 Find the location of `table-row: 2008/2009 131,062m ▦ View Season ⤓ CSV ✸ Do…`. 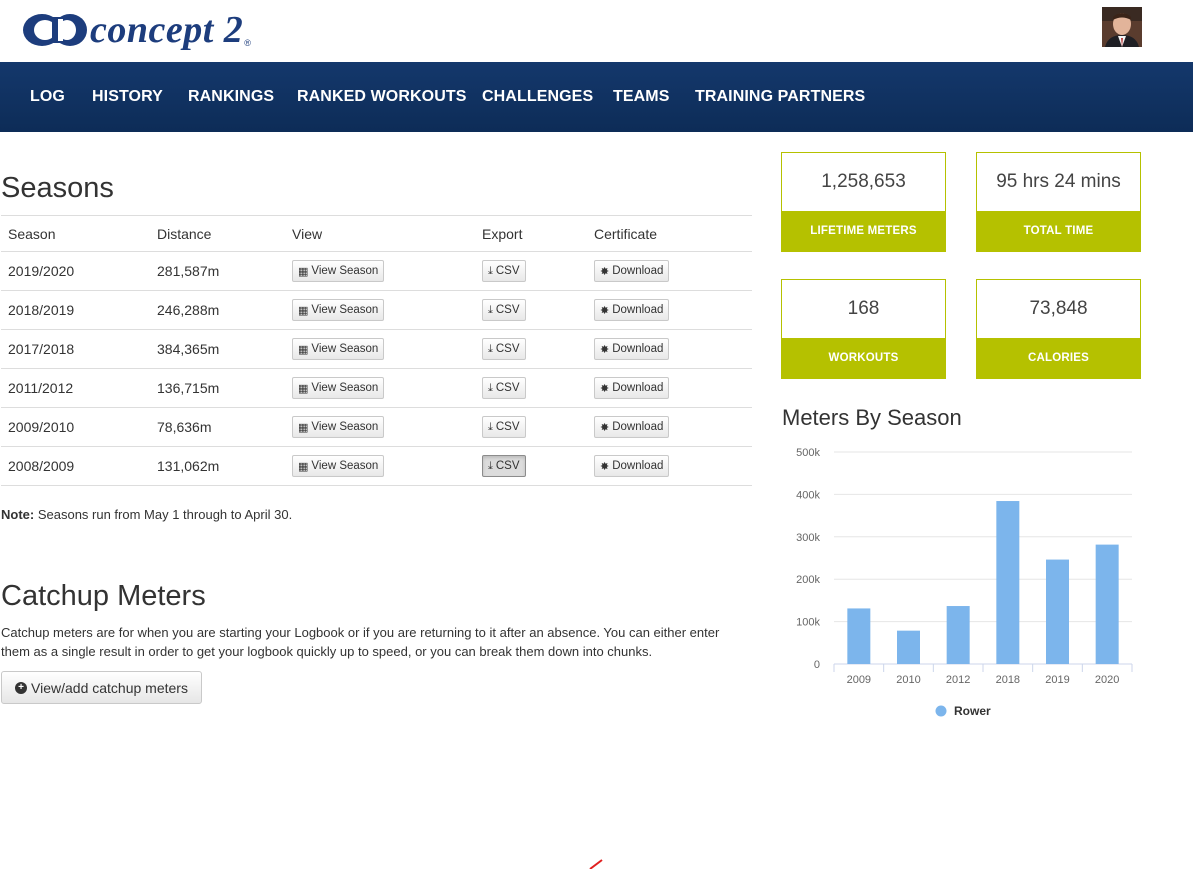

table-row: 2008/2009 131,062m ▦ View Season ⤓ CSV ✸ Do… is located at coordinates (376, 466).